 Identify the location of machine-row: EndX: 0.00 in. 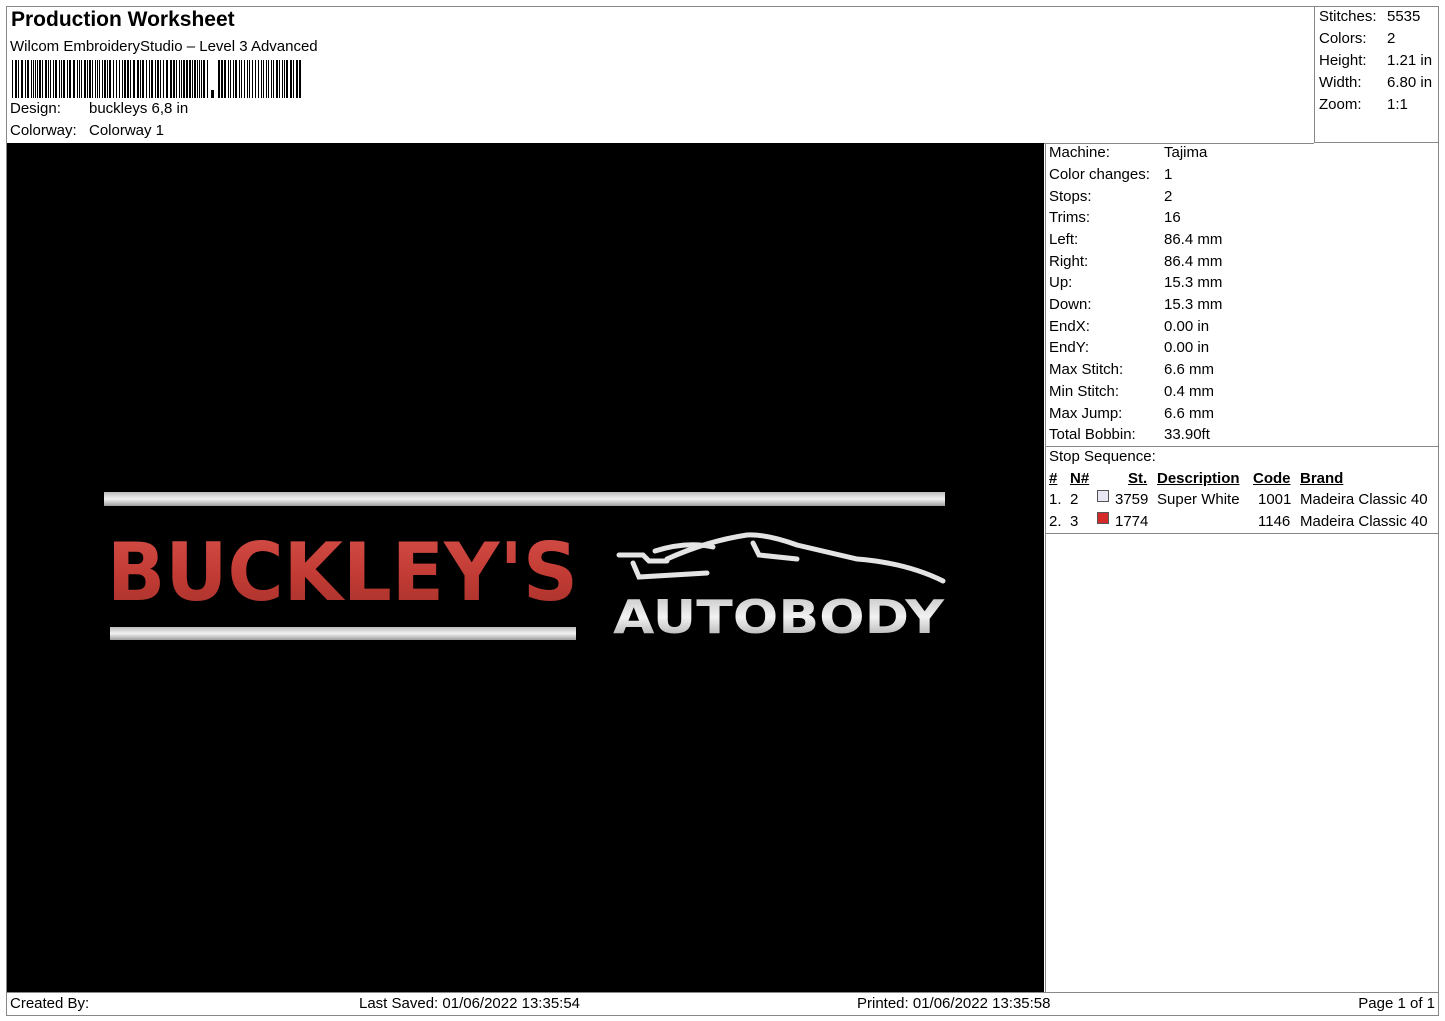
(1129, 326).